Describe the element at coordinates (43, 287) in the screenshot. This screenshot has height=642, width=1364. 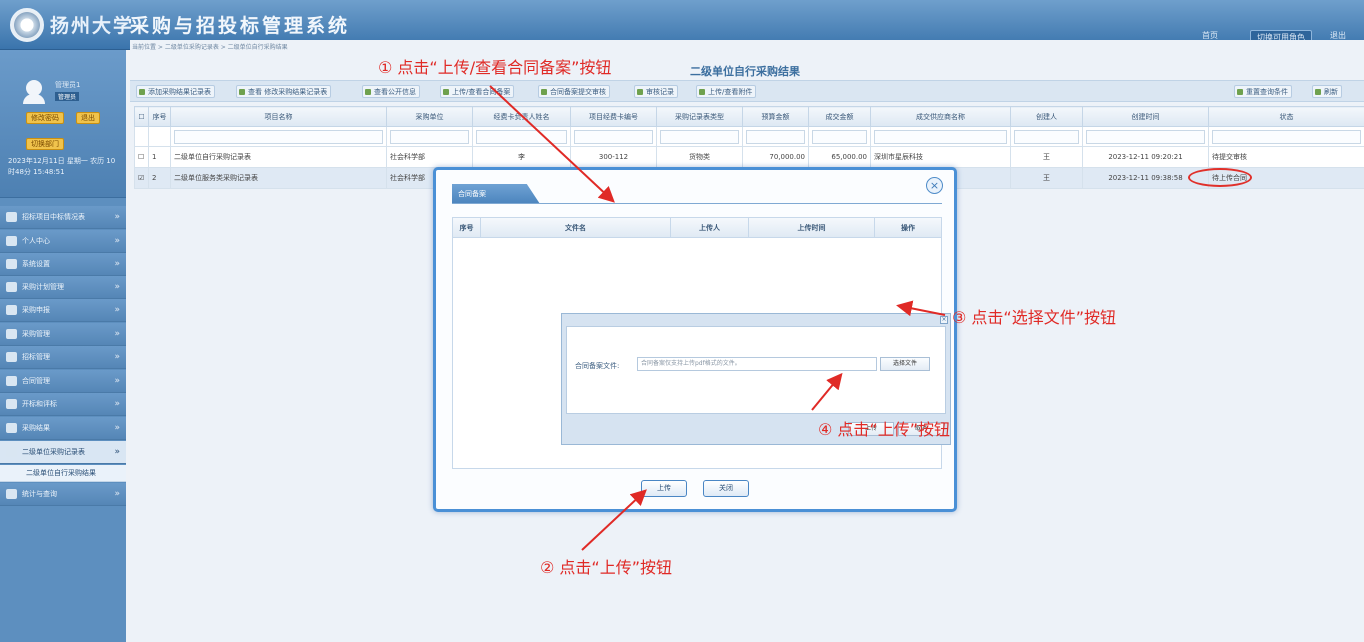
I see `menu-label: 采购计划管理` at that location.